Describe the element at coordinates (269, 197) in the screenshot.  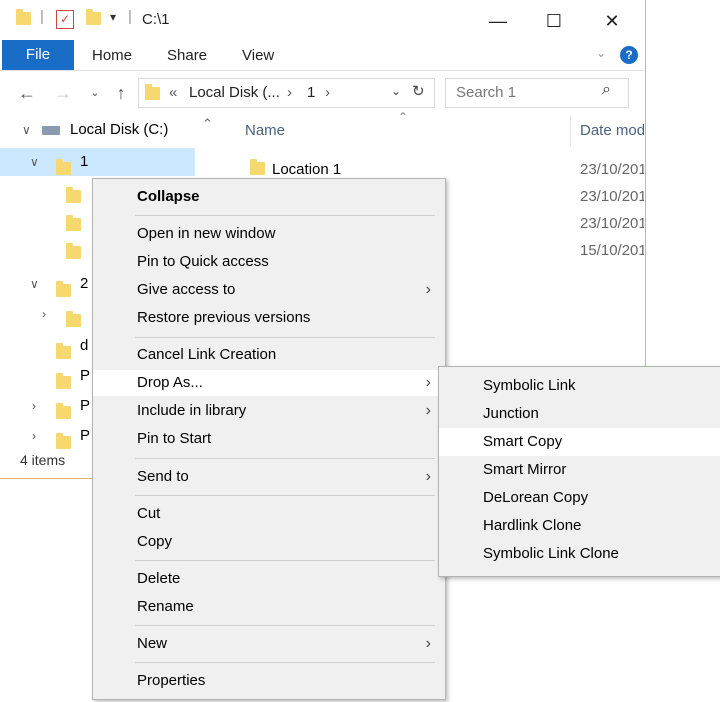
I see `menu-item-collapse: Collapse` at that location.